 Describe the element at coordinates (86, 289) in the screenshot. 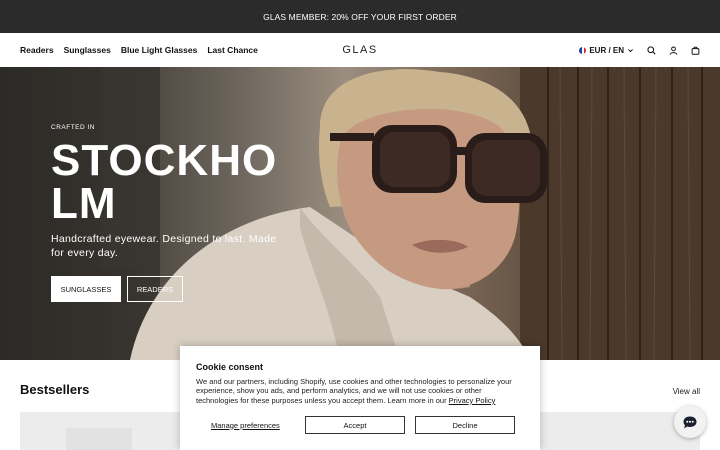

I see `sunglasses-button: SUNGLASSES` at that location.